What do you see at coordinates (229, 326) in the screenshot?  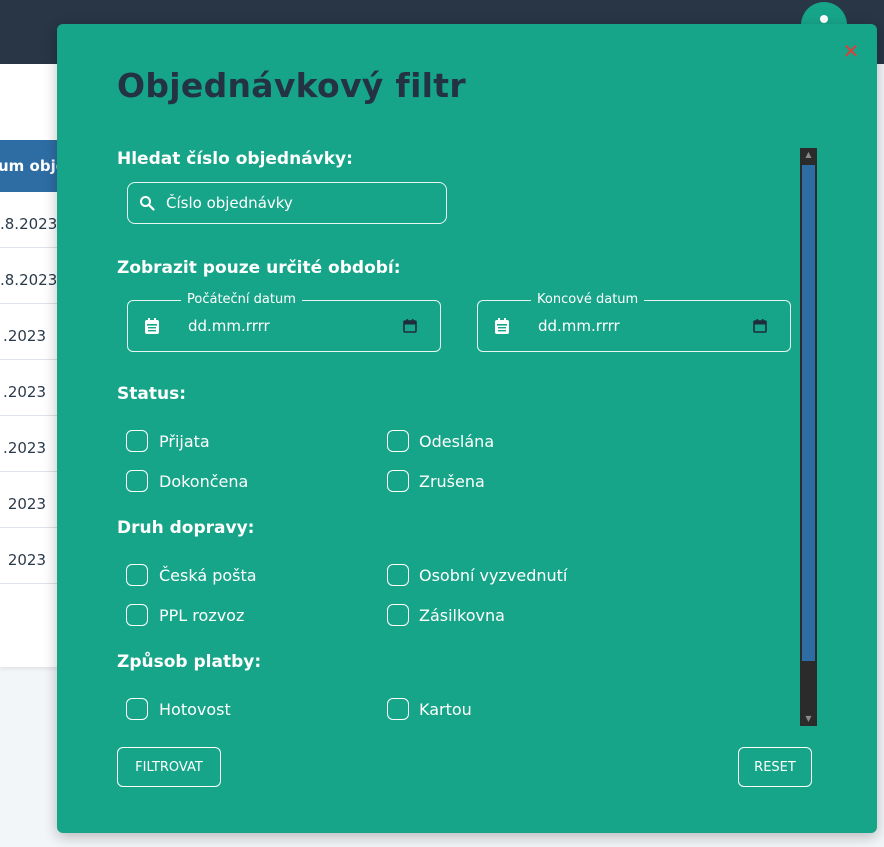 I see `start-date-value: dd.mm.rrrr` at bounding box center [229, 326].